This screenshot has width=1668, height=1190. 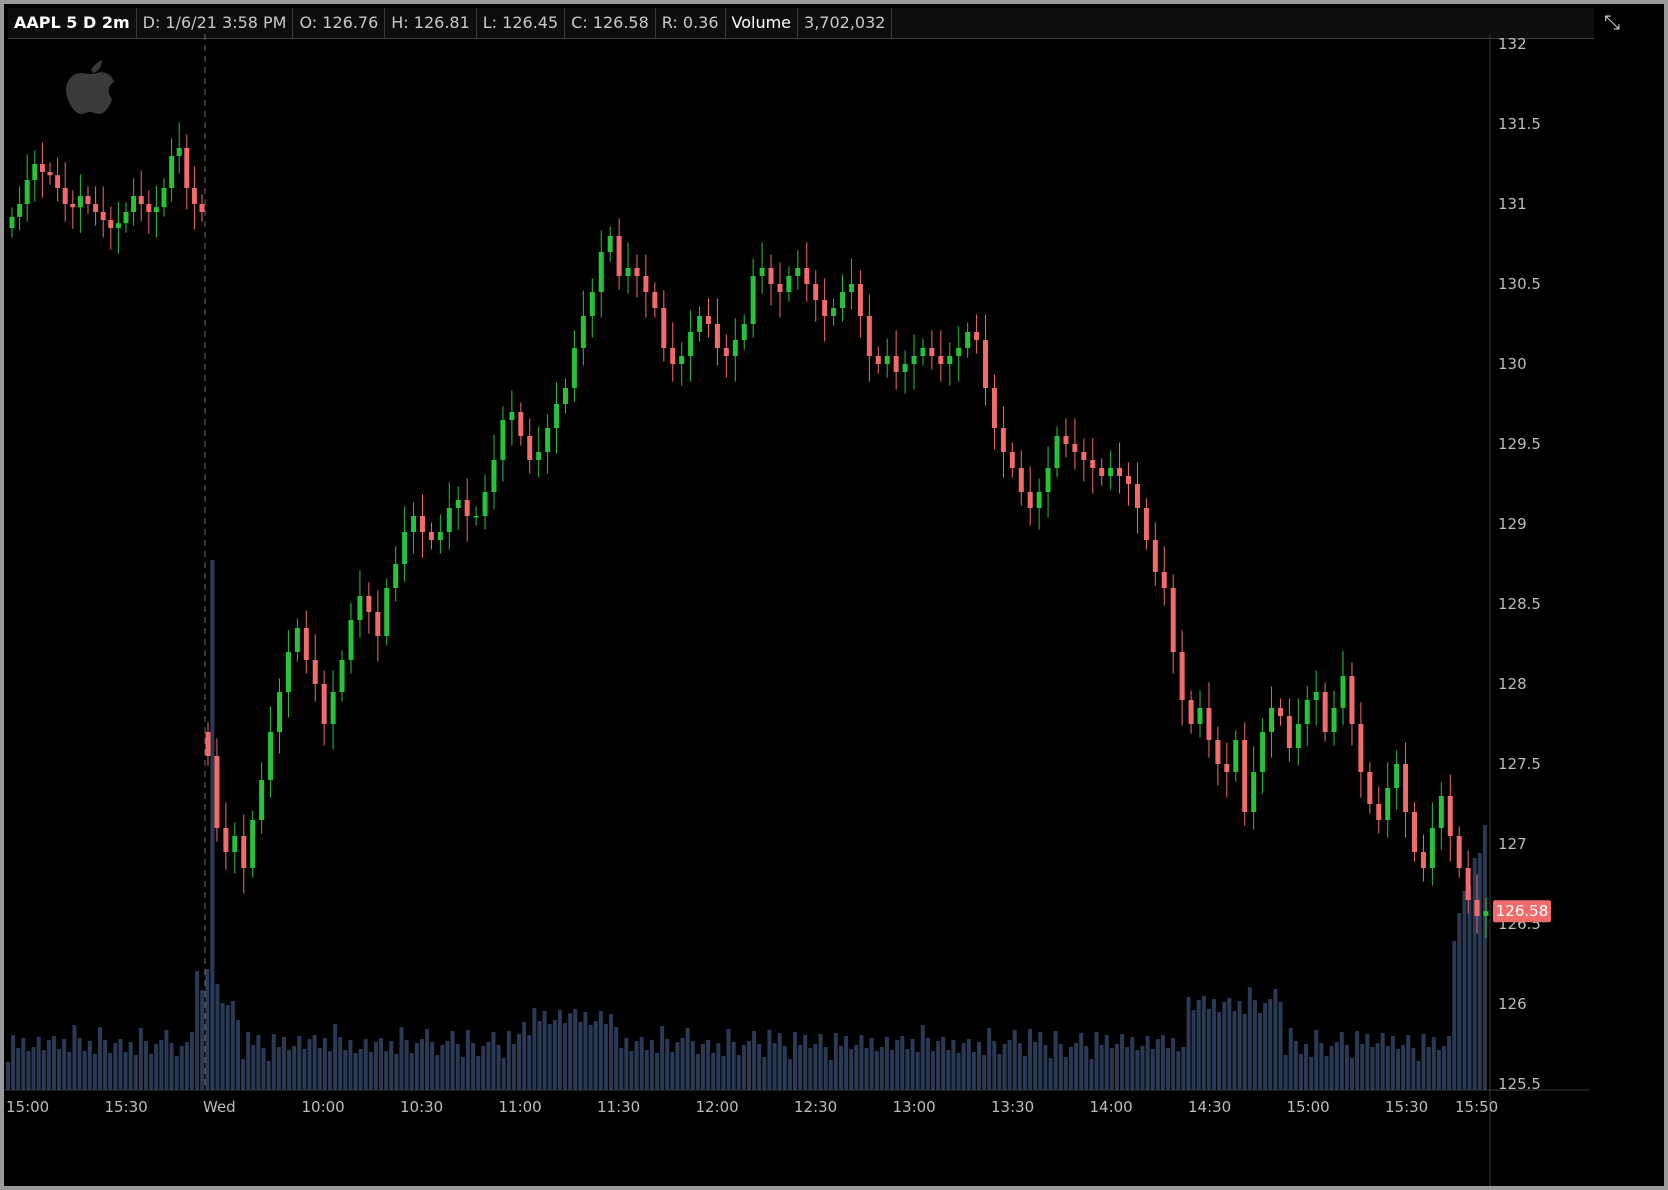 I want to click on time-tick-label: 11:30, so click(x=618, y=1107).